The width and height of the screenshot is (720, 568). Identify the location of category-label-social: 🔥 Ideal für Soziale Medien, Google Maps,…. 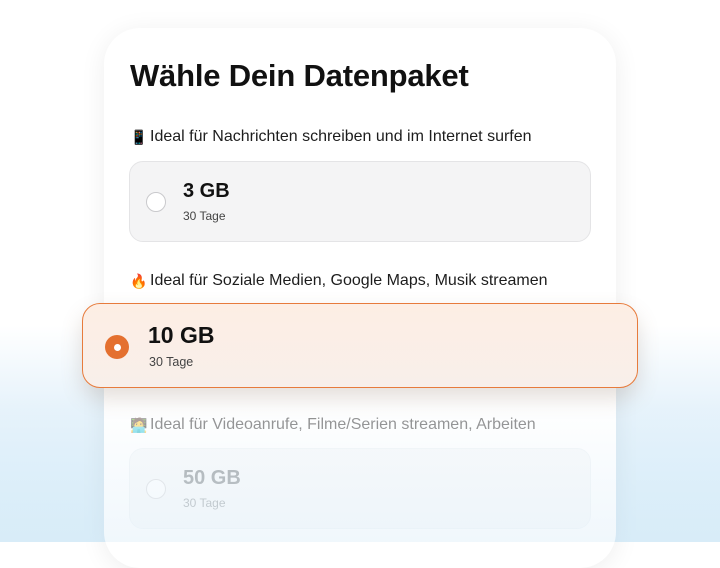
(339, 281).